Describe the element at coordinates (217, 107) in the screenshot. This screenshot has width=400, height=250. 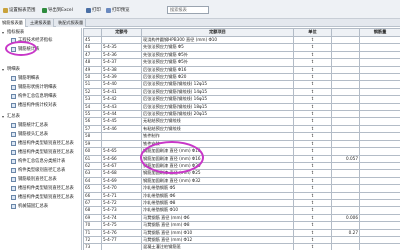
I see `quota-item-cell: 后张法预应力钢筋(钢绞线) 18φ15` at that location.